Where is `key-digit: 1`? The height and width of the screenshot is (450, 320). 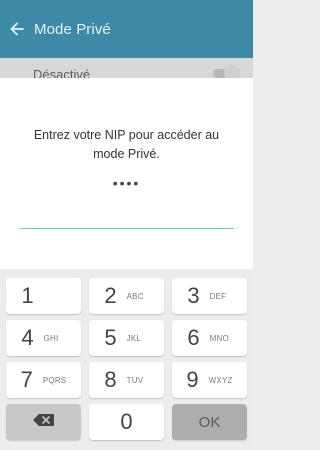 key-digit: 1 is located at coordinates (27, 295).